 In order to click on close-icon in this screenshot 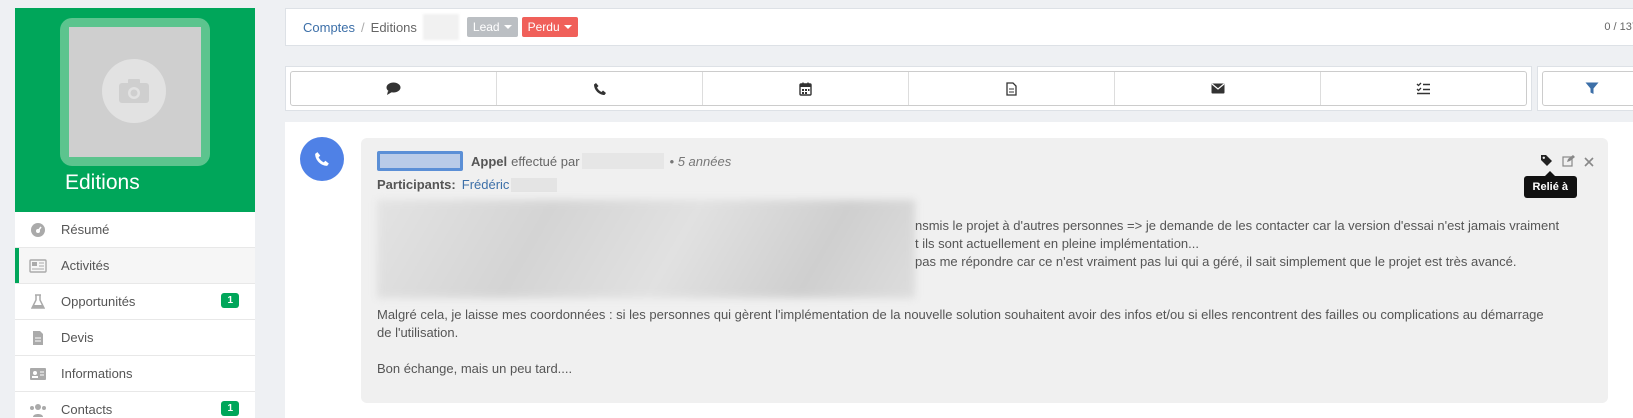, I will do `click(1589, 162)`.